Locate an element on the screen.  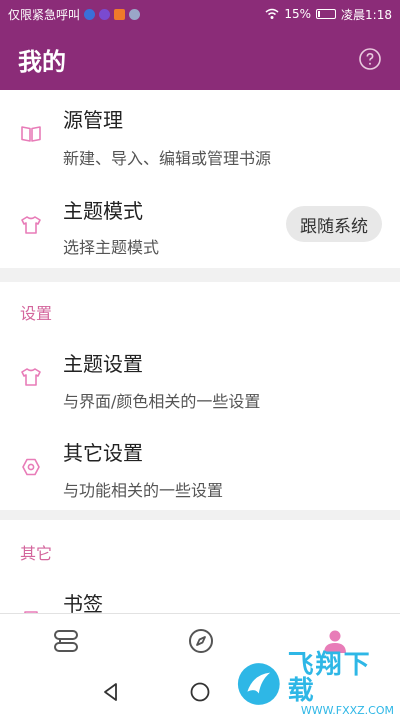
wifi-icon is located at coordinates (272, 13).